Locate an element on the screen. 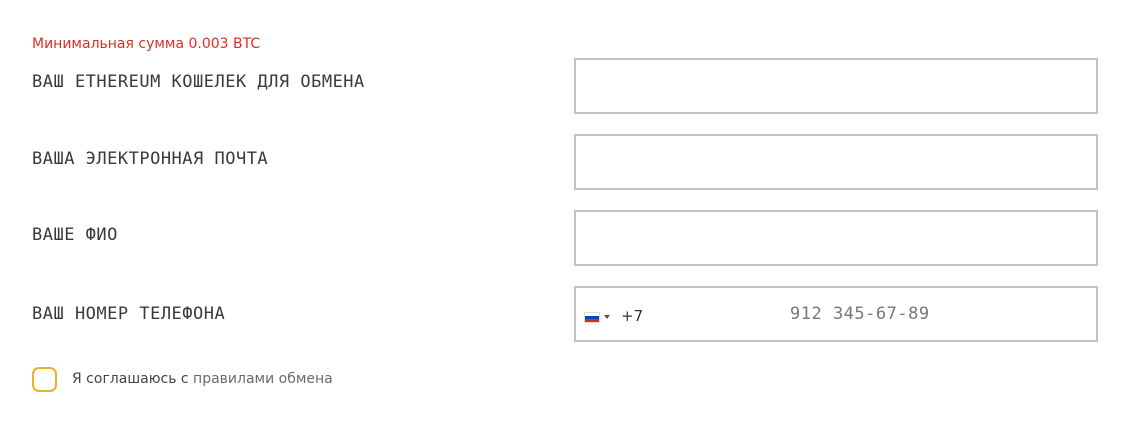 This screenshot has height=424, width=1131. fio-field-box is located at coordinates (836, 238).